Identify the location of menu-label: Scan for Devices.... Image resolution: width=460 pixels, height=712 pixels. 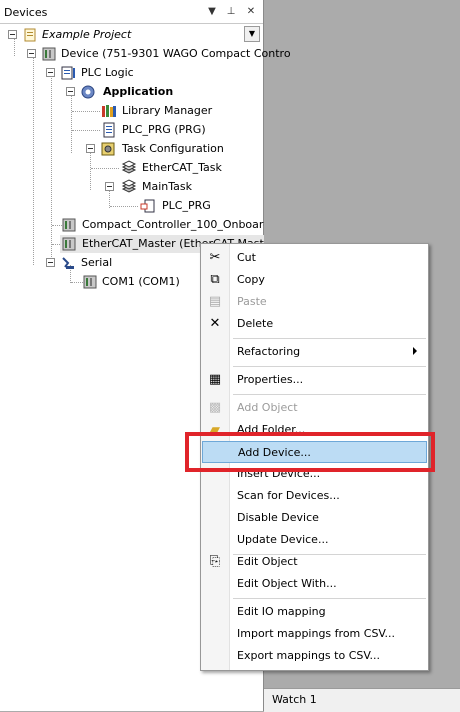
(288, 495).